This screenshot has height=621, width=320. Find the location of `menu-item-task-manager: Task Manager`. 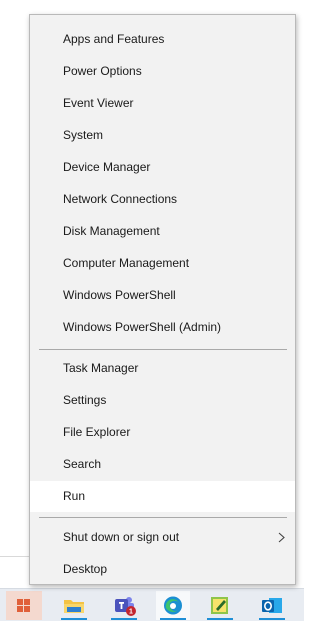

menu-item-task-manager: Task Manager is located at coordinates (162, 368).